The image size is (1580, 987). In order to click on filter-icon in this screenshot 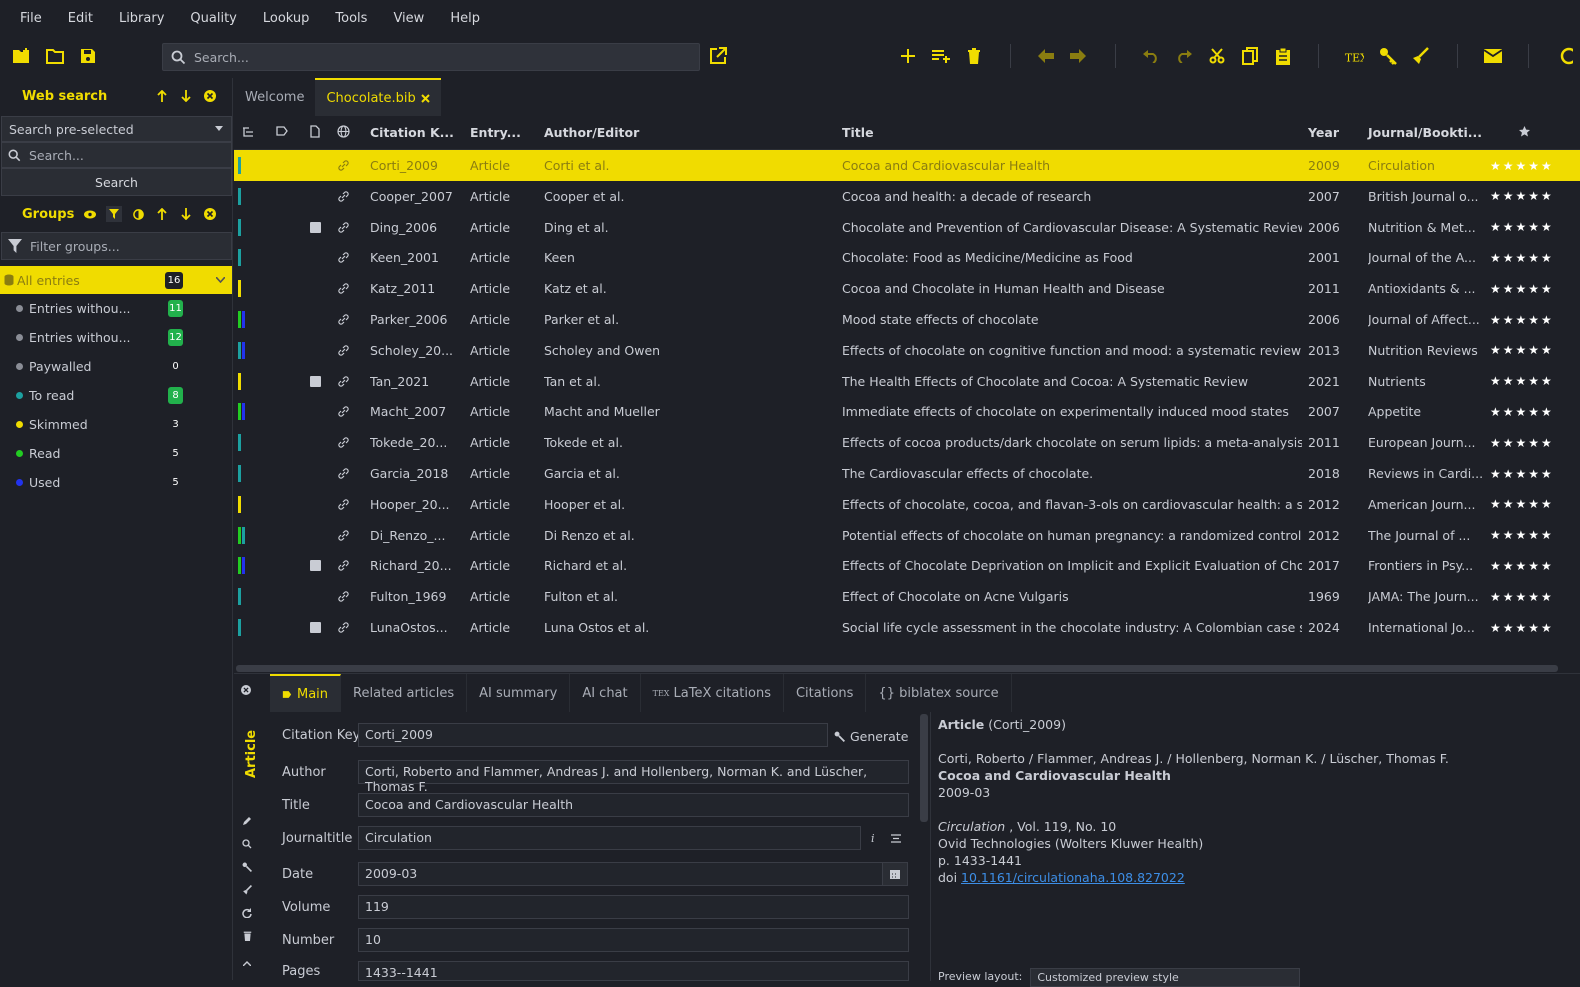, I will do `click(114, 214)`.